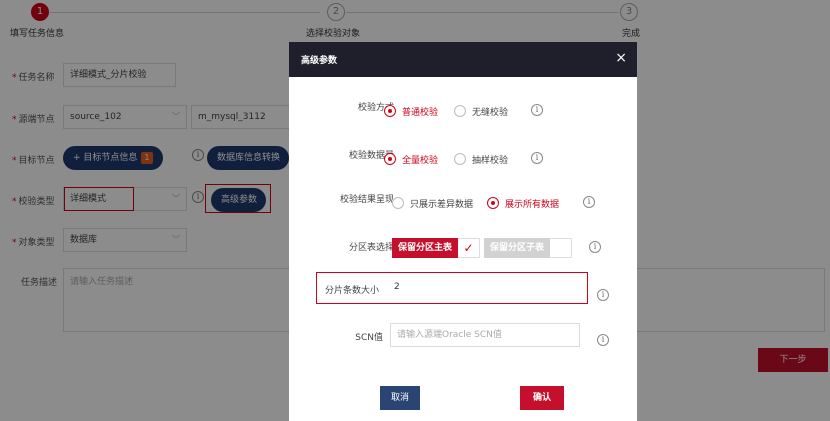 This screenshot has width=830, height=421. What do you see at coordinates (523, 203) in the screenshot?
I see `radio-all-data: 展示所有数据` at bounding box center [523, 203].